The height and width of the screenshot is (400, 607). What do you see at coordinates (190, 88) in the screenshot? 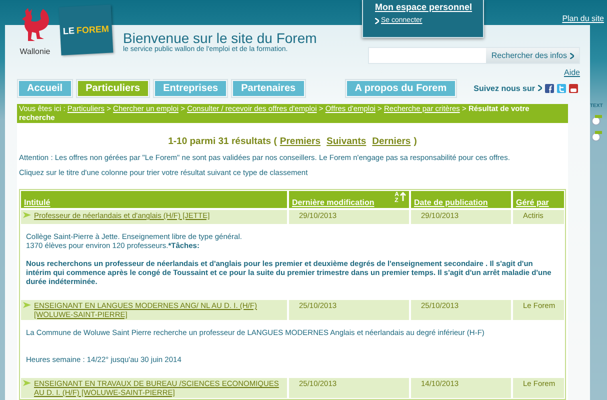
I see `nav-tab: Entreprises` at bounding box center [190, 88].